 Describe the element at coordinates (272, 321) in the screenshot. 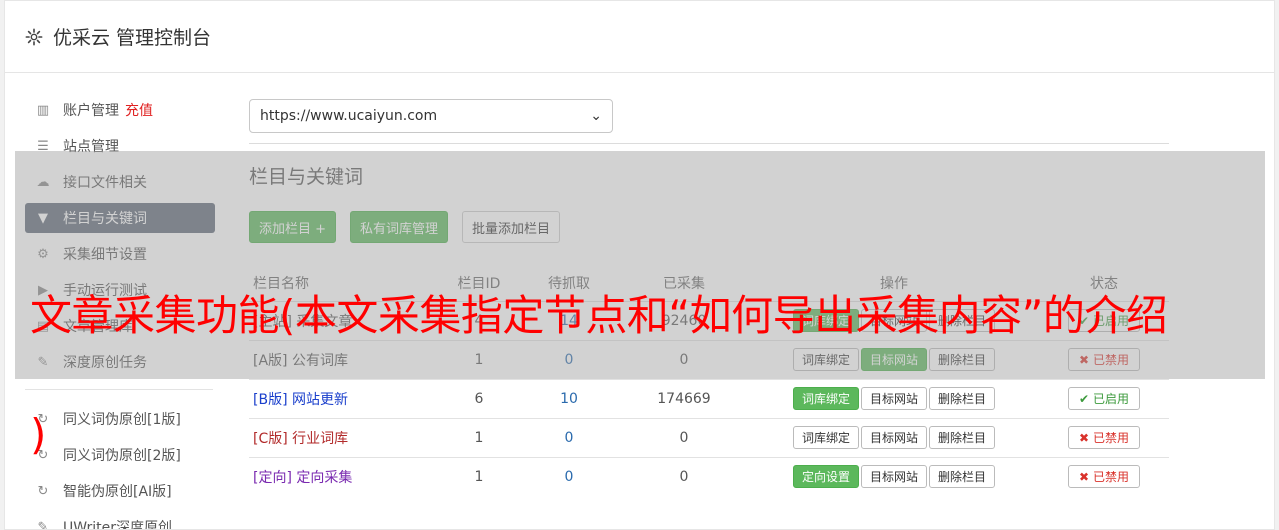

I see `column-tag: [主站]` at that location.